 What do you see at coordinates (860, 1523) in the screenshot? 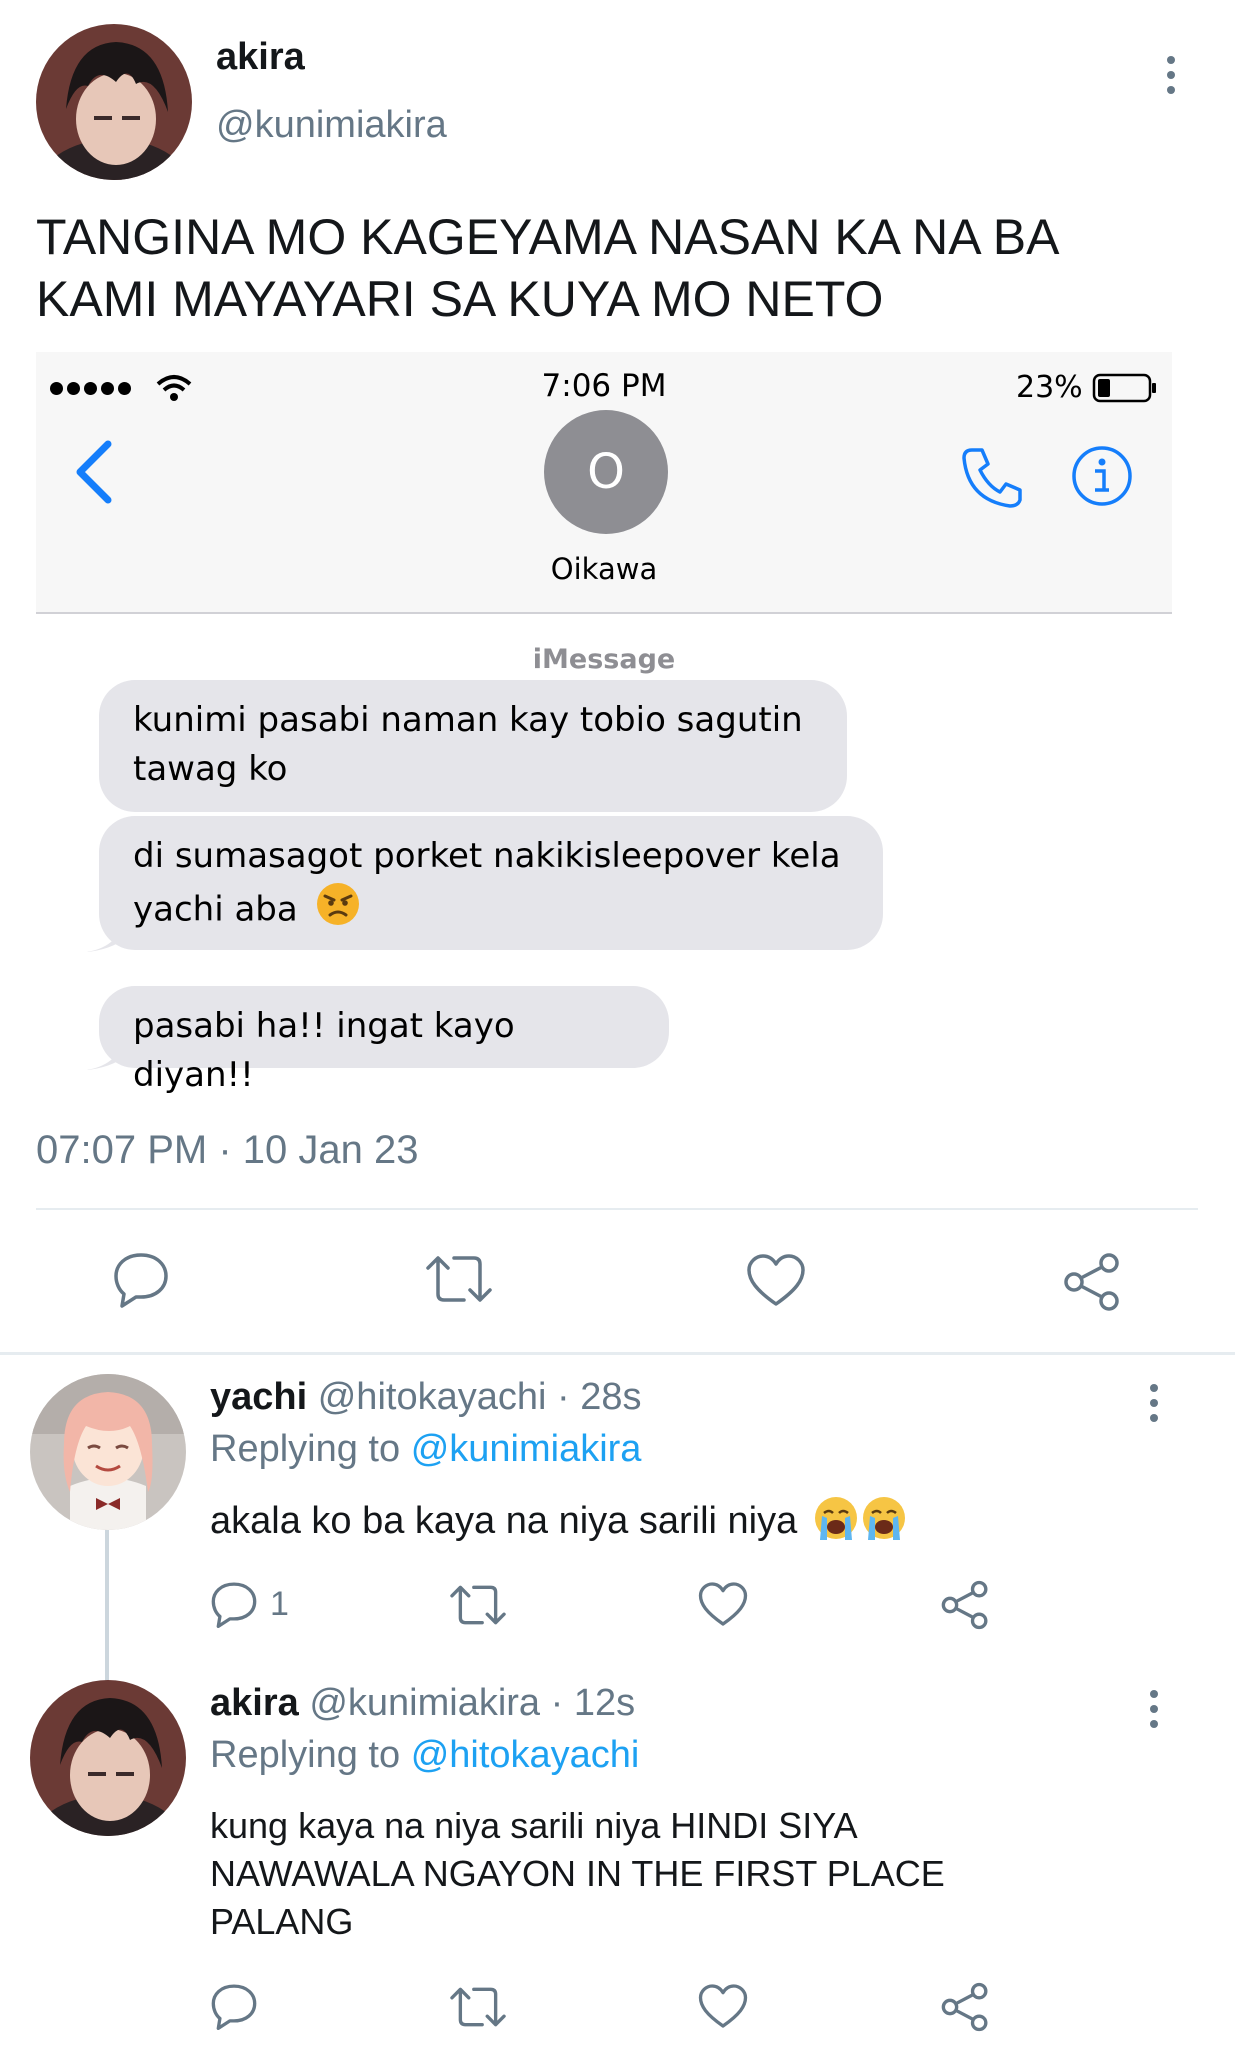
I see `loudly-crying-face-icon` at bounding box center [860, 1523].